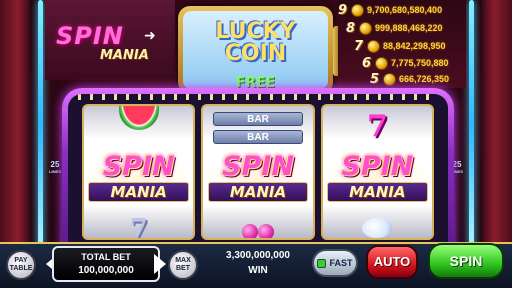  What do you see at coordinates (258, 255) in the screenshot?
I see `win-amount: 3,300,000,000` at bounding box center [258, 255].